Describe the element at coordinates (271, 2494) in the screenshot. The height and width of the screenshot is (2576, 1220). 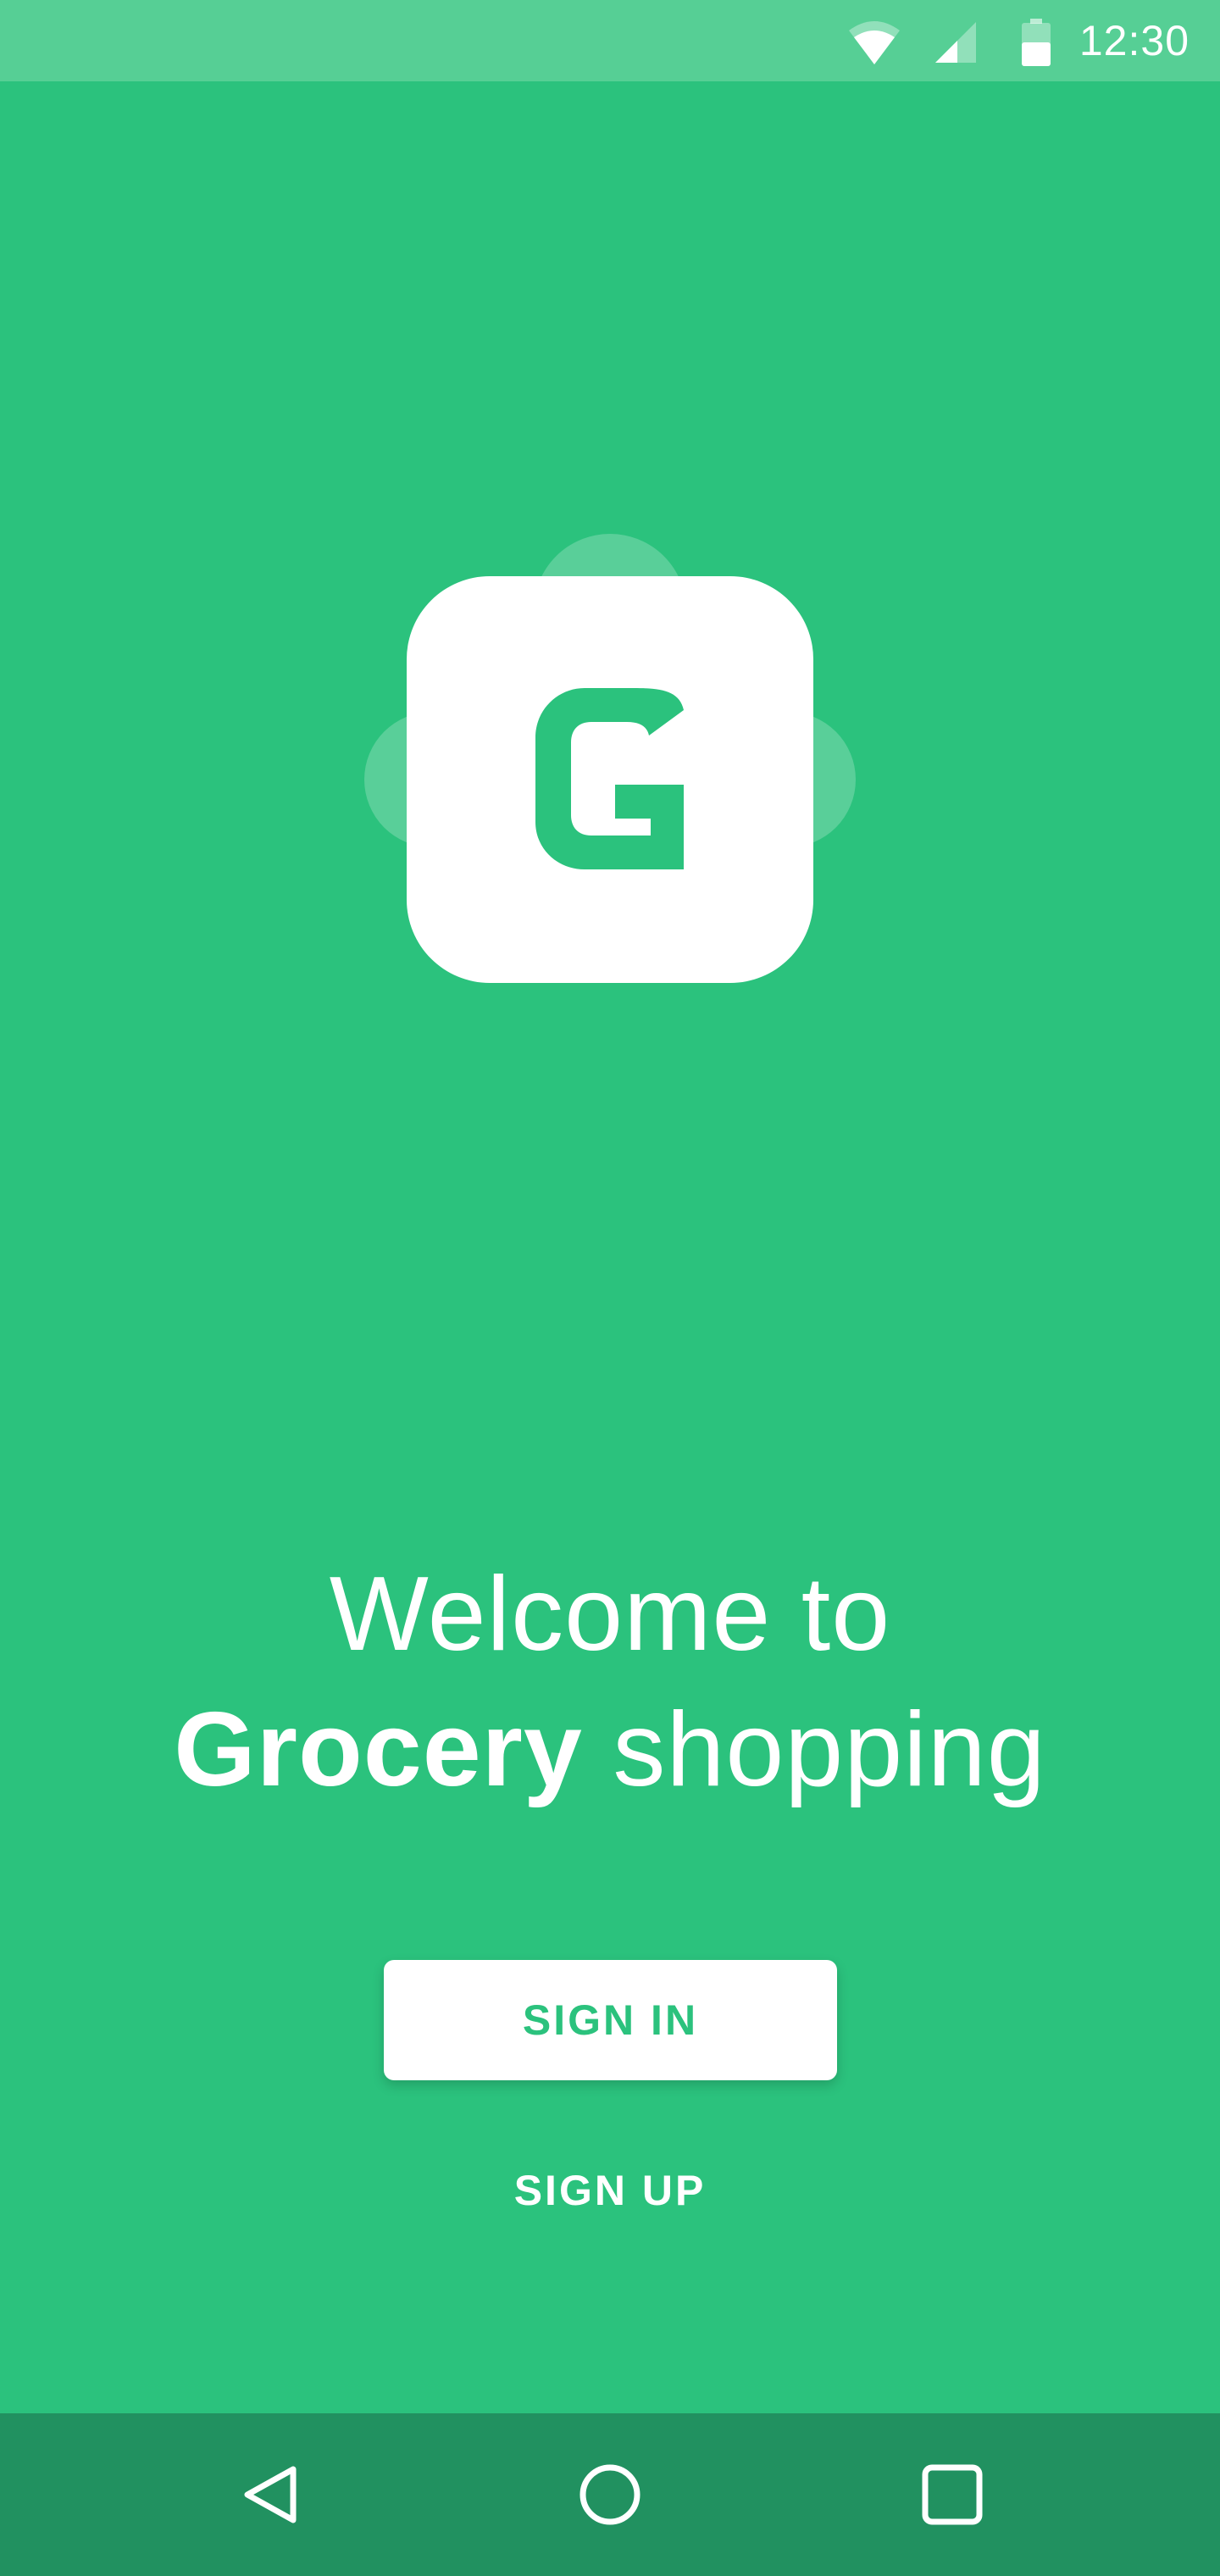
I see `back-icon` at that location.